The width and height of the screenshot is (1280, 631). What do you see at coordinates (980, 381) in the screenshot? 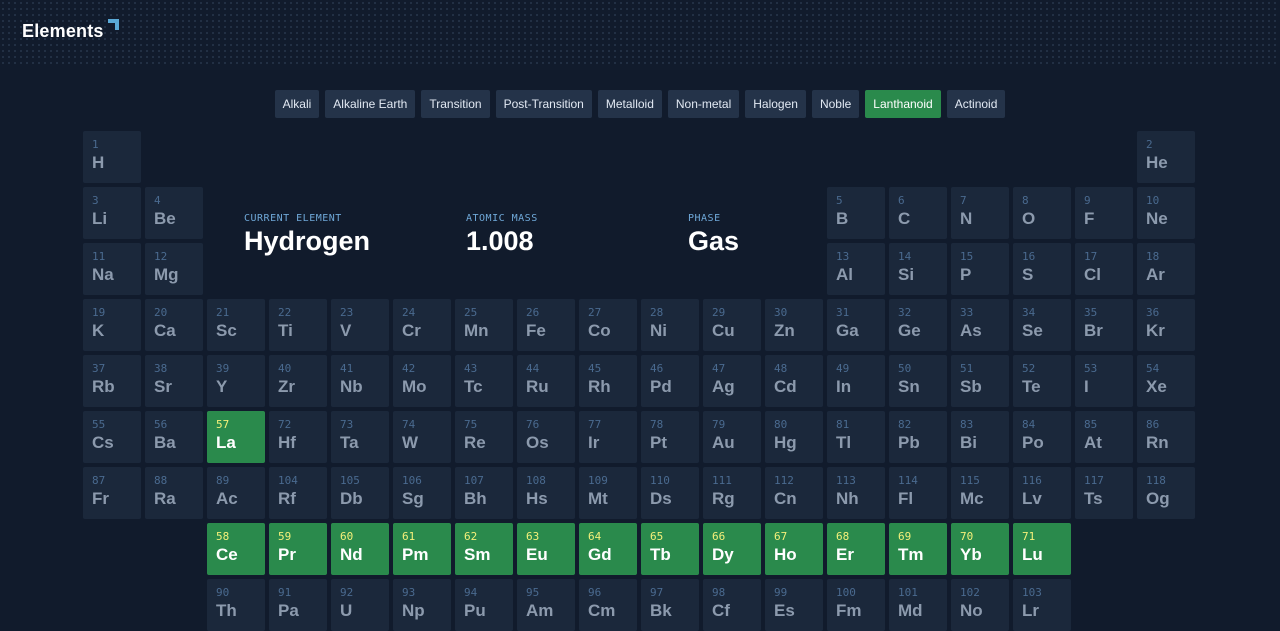
I see `element-cell-sb: 51 Sb` at bounding box center [980, 381].